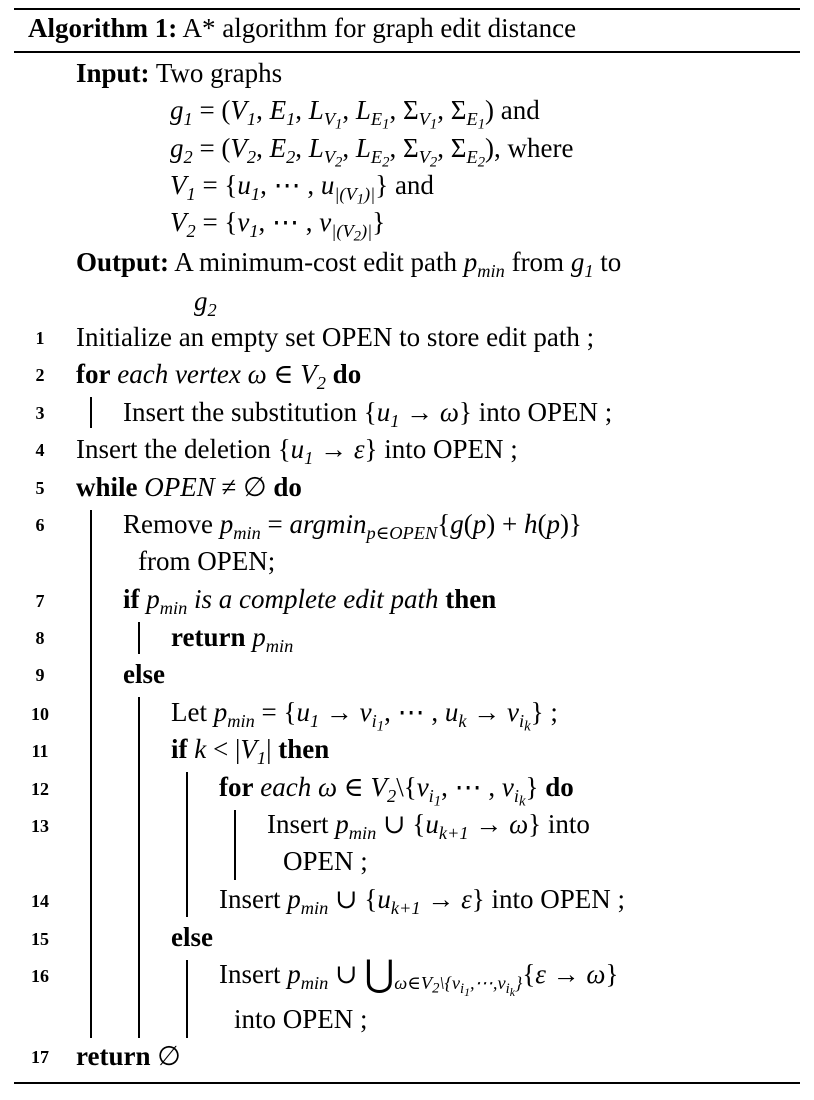  Describe the element at coordinates (301, 1019) in the screenshot. I see `line-16-cont: into OPEN ;` at that location.